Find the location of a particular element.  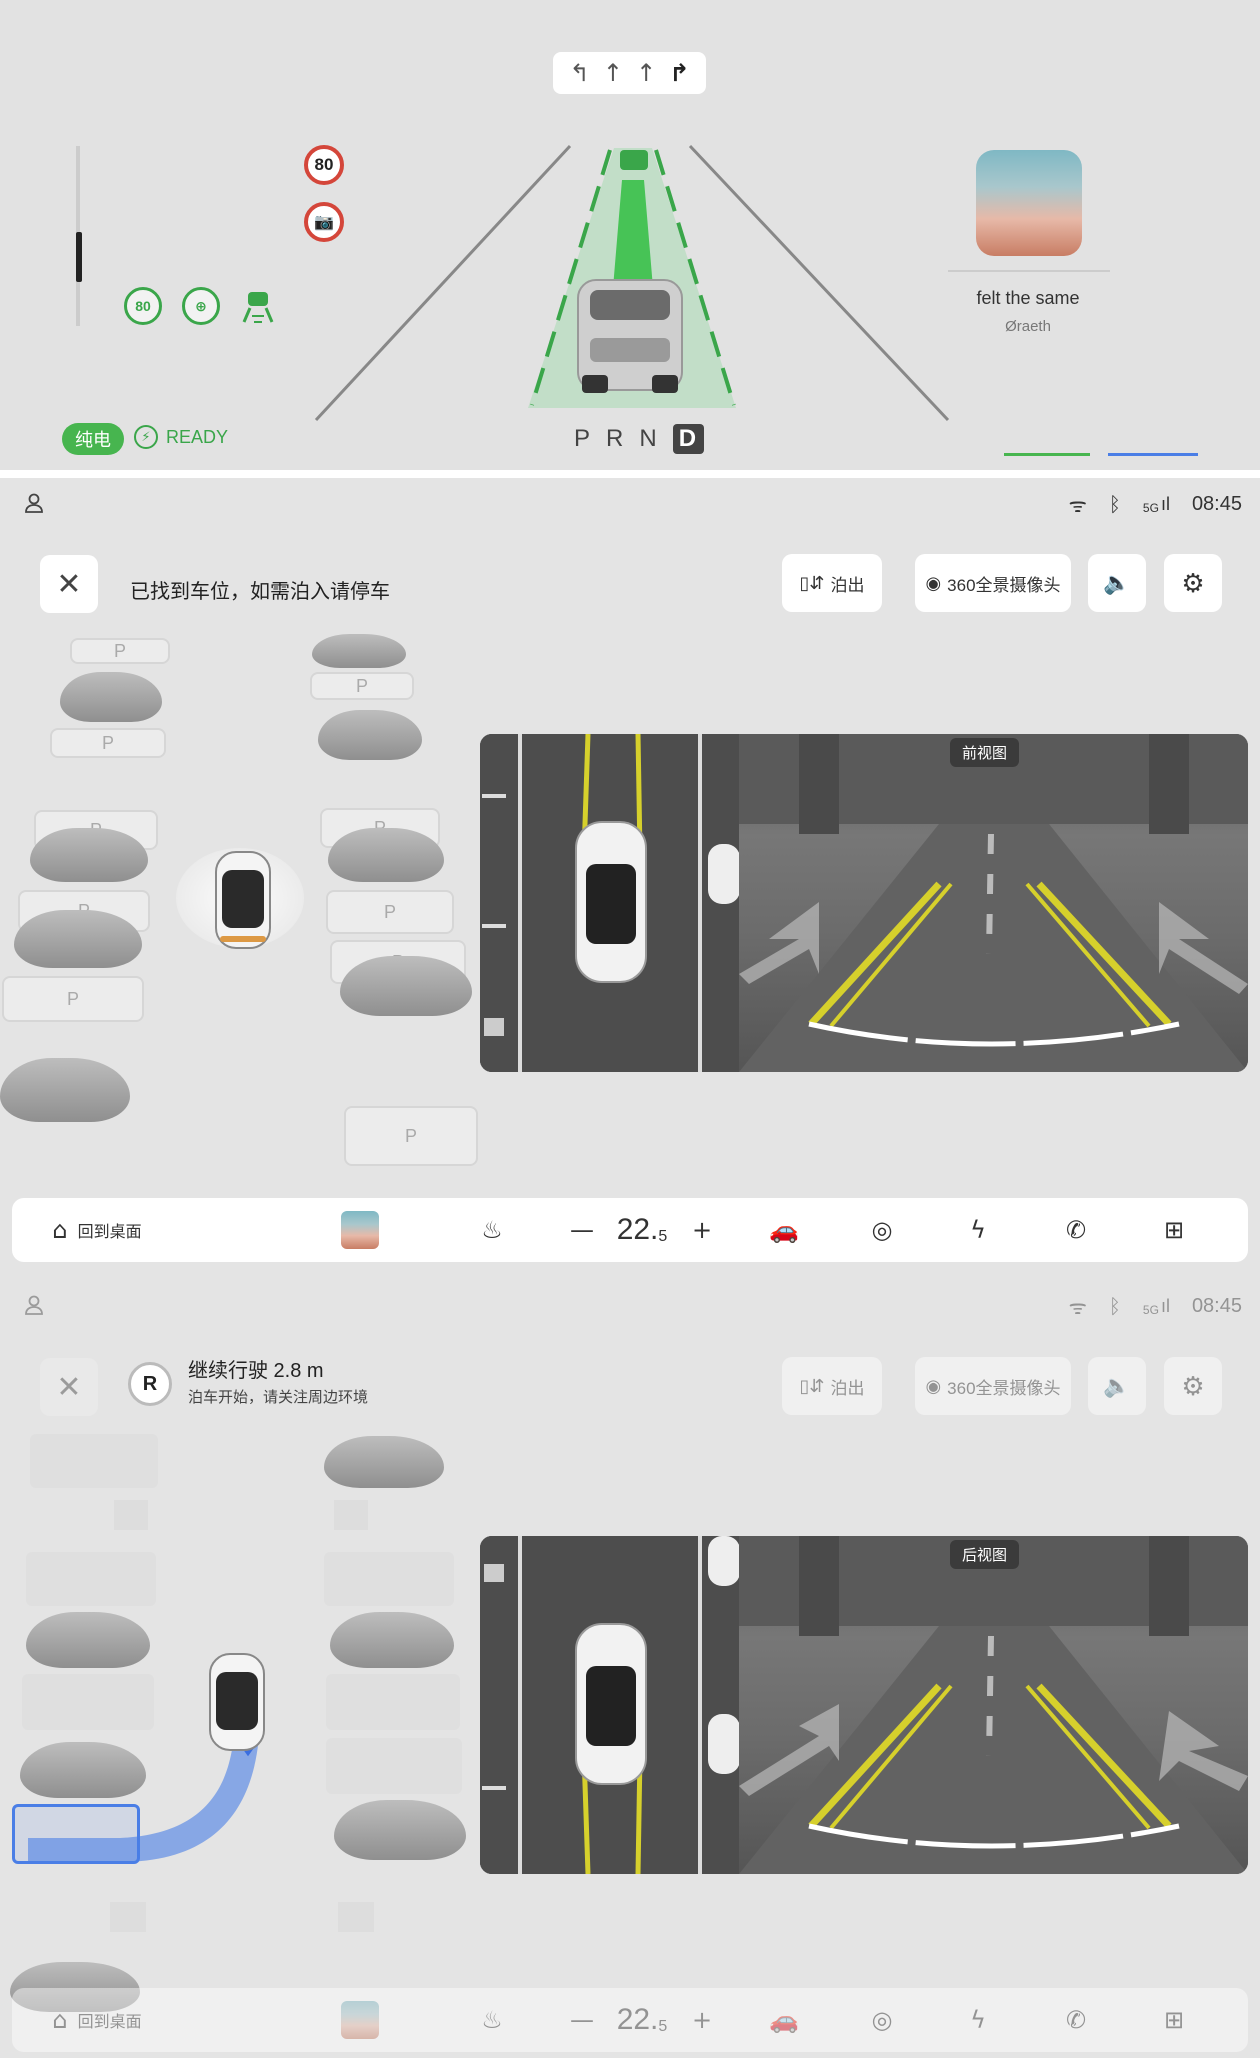

steering-assist-icon: ⊕ is located at coordinates (201, 306).